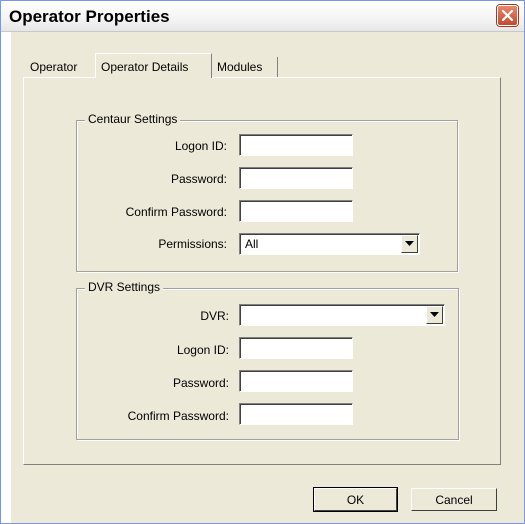 This screenshot has width=525, height=524. I want to click on cancel-button-label: Cancel, so click(454, 500).